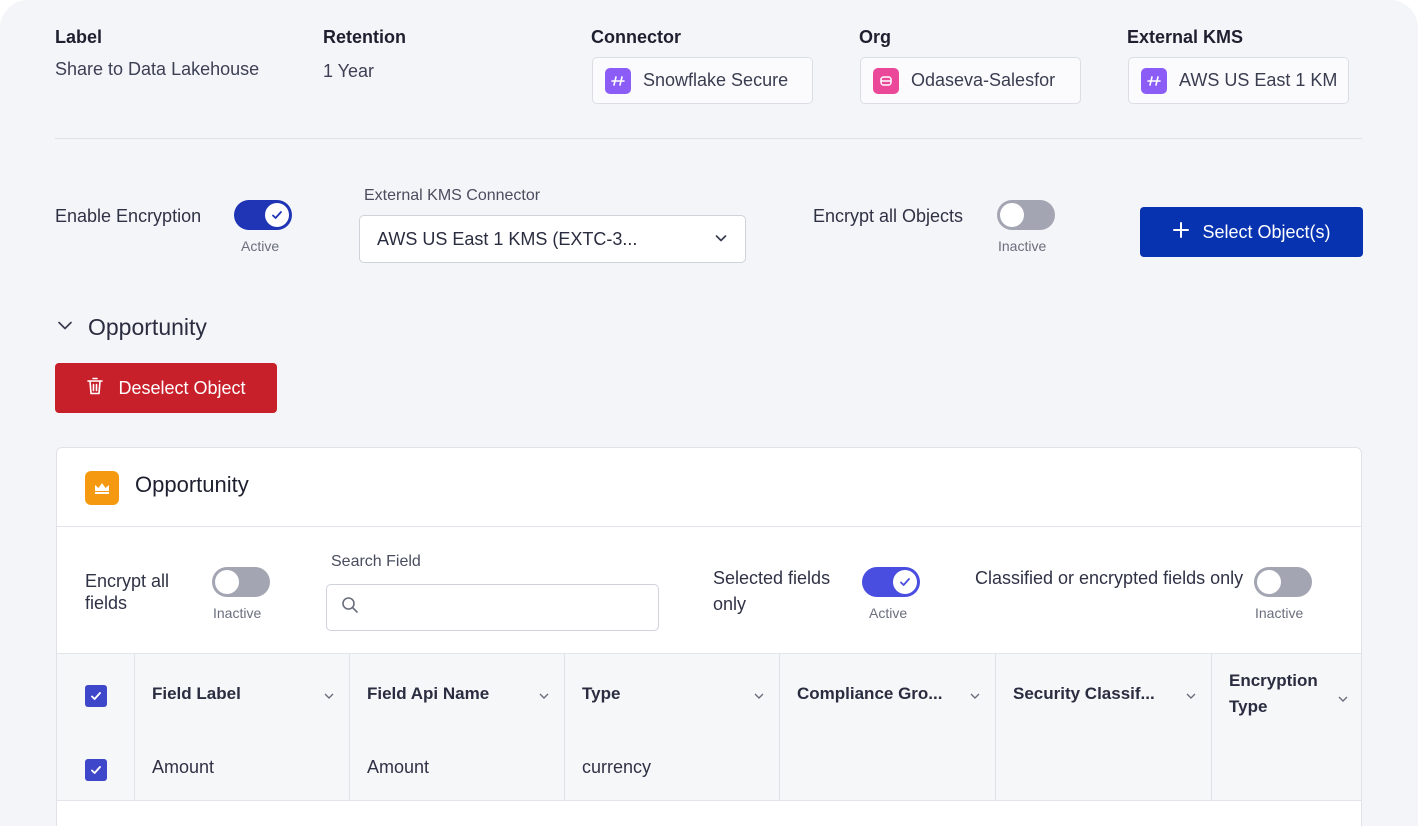  Describe the element at coordinates (1266, 231) in the screenshot. I see `select-objects-label: Select Object(s)` at that location.